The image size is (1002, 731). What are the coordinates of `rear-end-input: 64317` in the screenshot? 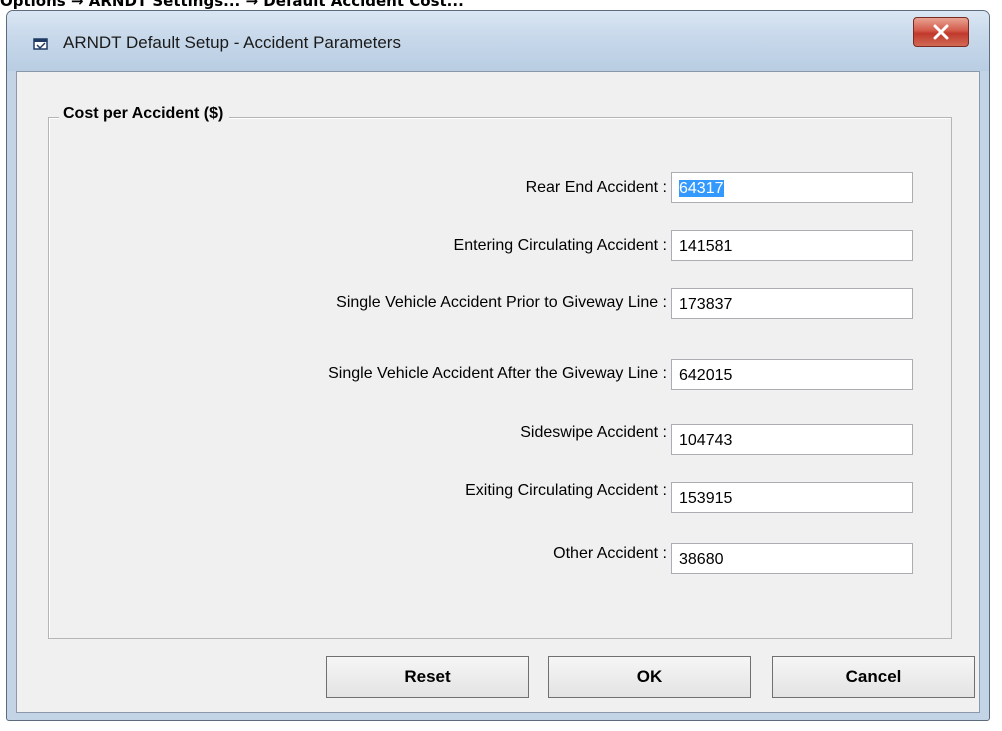 It's located at (792, 187).